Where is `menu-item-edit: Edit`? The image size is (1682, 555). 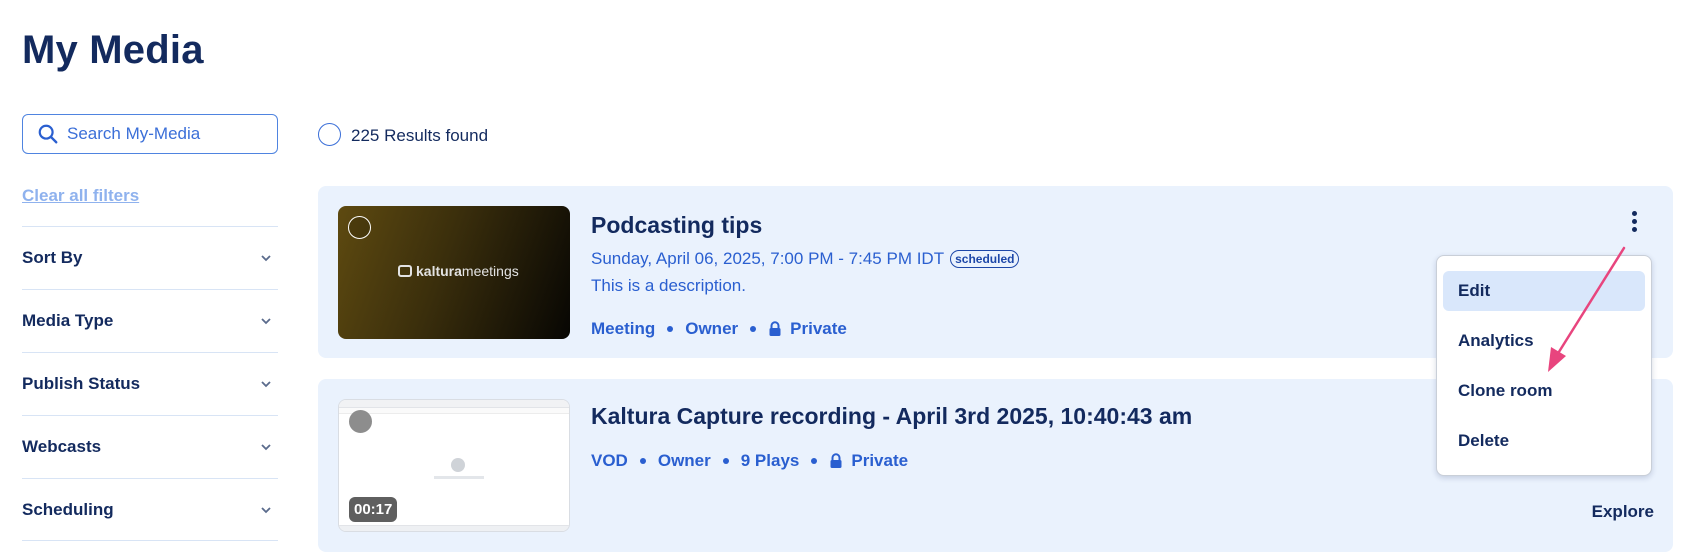 menu-item-edit: Edit is located at coordinates (1544, 291).